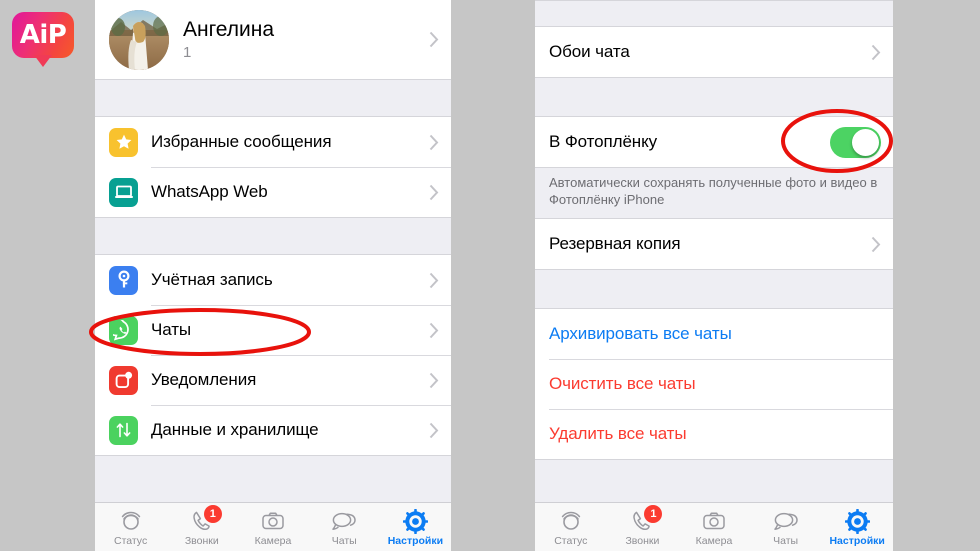 The image size is (980, 551). I want to click on notification-icon, so click(123, 380).